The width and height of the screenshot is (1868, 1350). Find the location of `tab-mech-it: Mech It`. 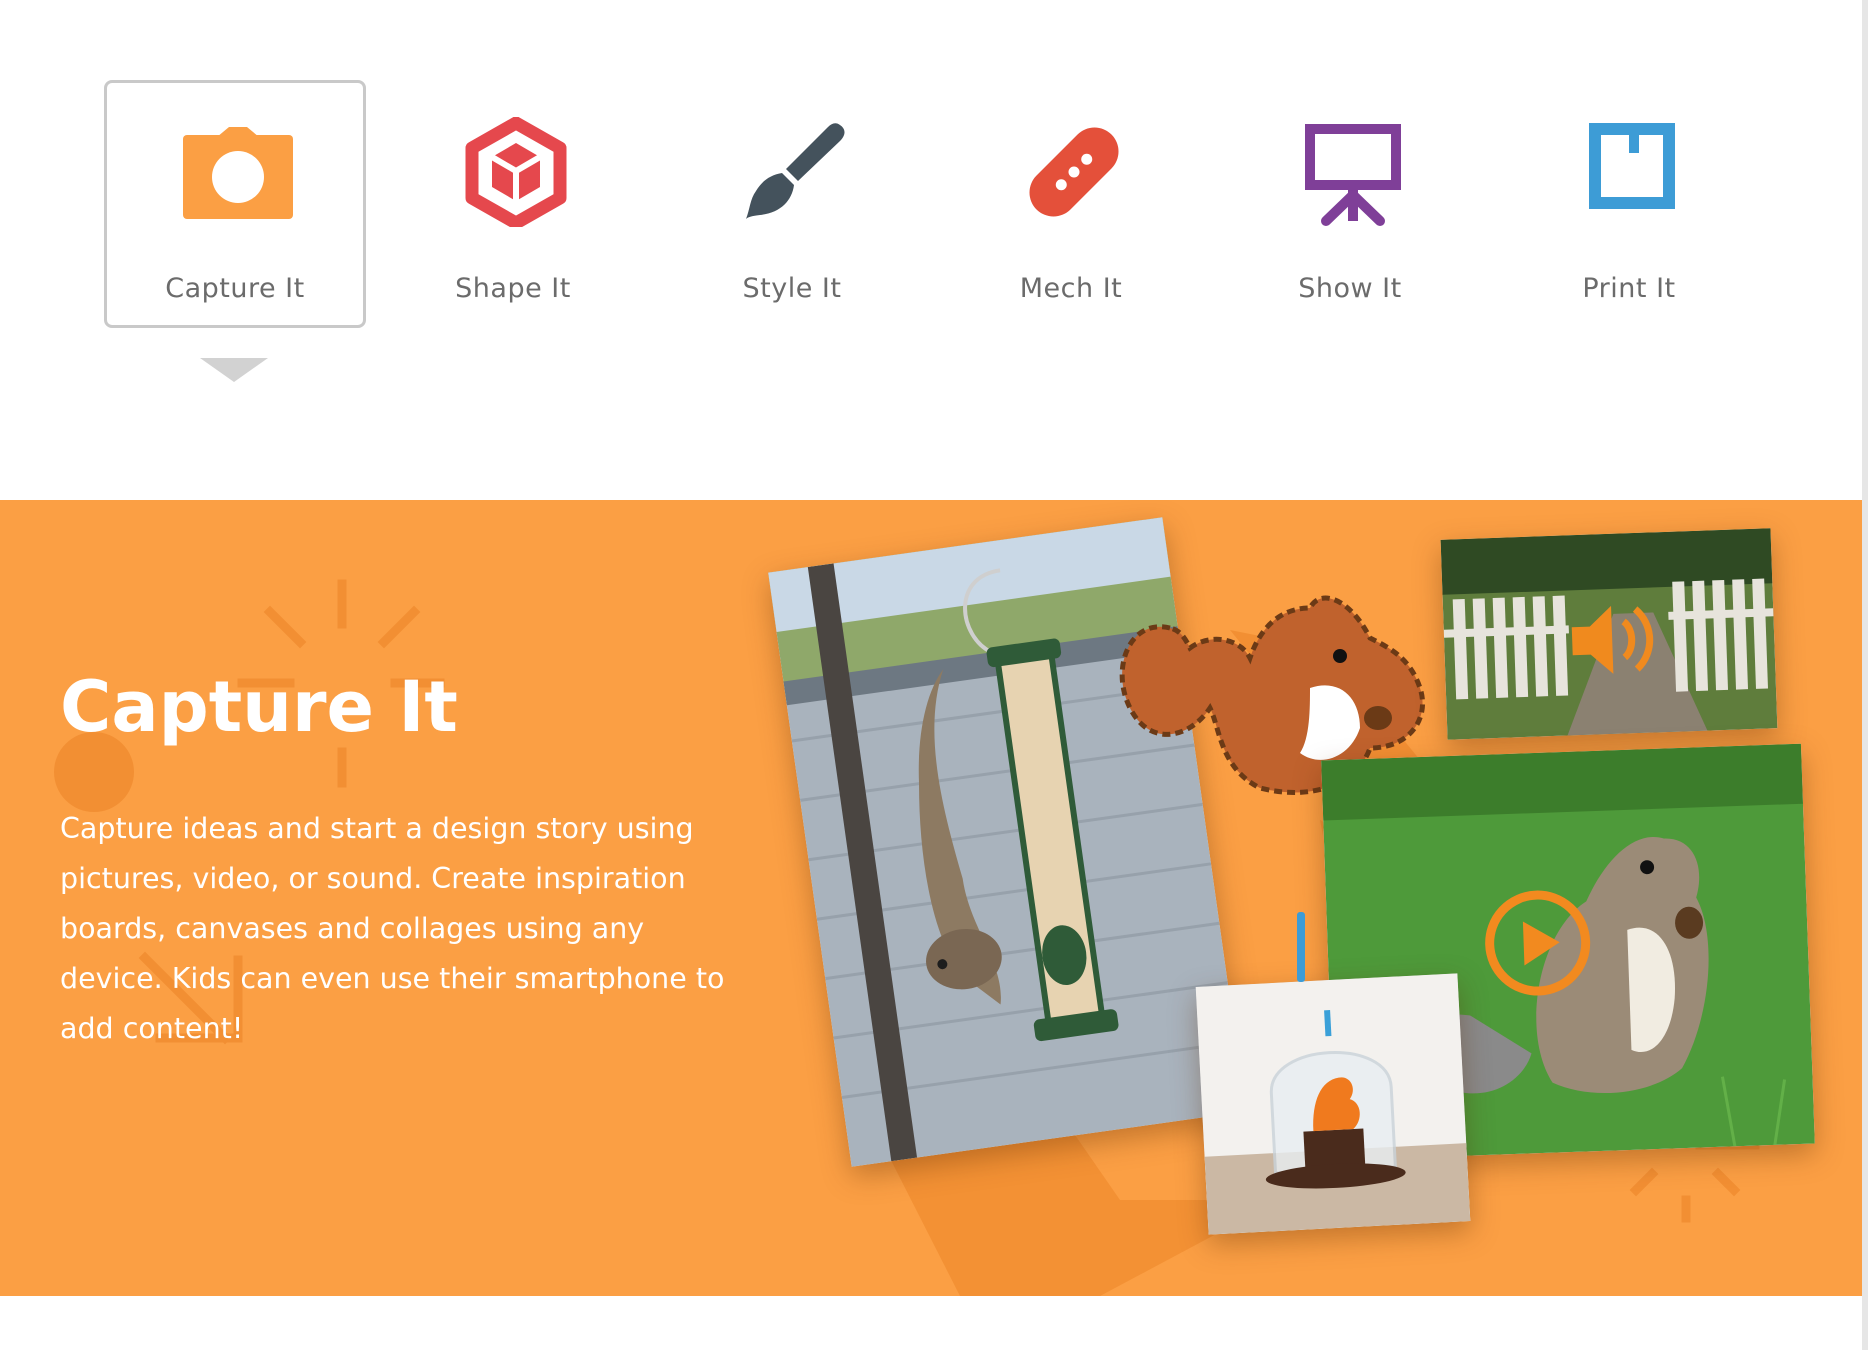

tab-mech-it: Mech It is located at coordinates (1071, 204).